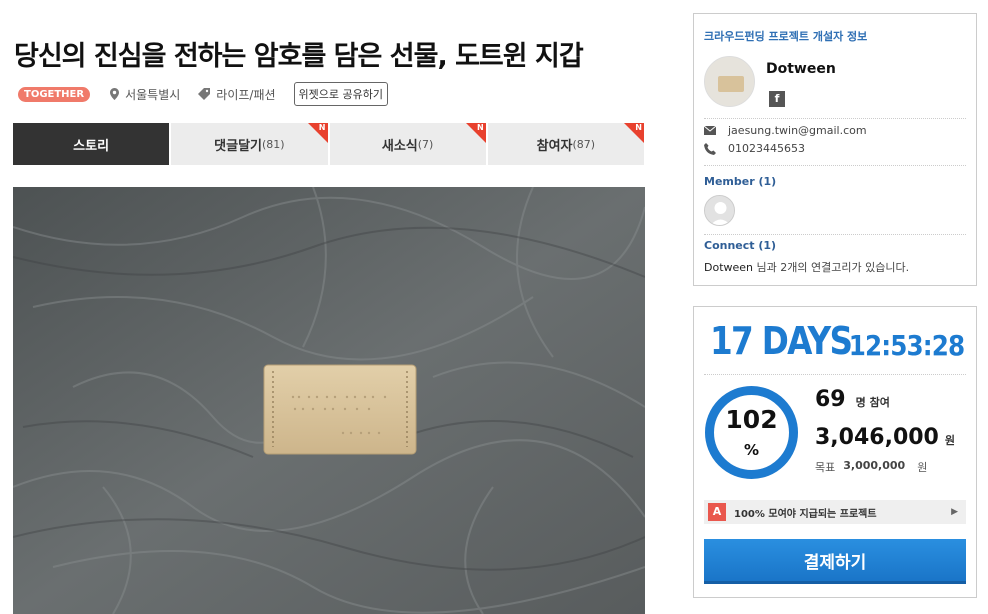  What do you see at coordinates (872, 402) in the screenshot?
I see `participants-unit: 명 참여` at bounding box center [872, 402].